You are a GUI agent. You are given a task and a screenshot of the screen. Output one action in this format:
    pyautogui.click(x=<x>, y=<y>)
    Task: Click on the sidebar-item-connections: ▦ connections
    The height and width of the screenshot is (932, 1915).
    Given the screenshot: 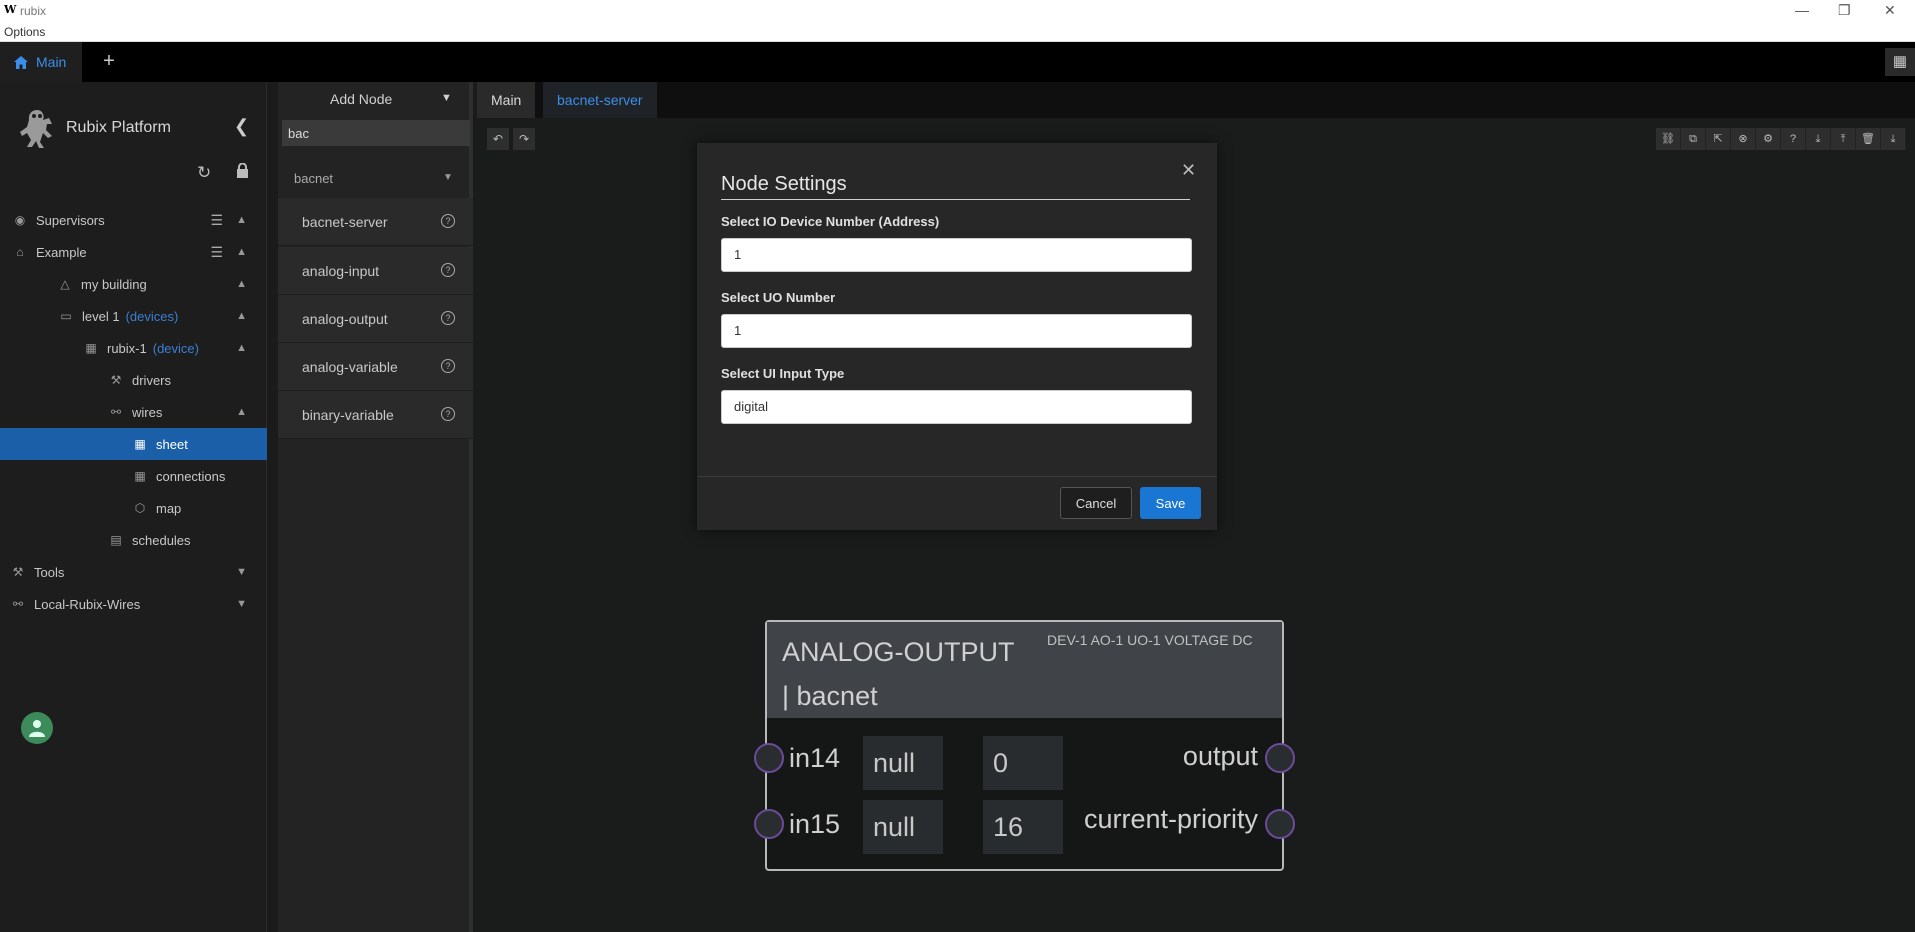 What is the action you would take?
    pyautogui.click(x=133, y=476)
    